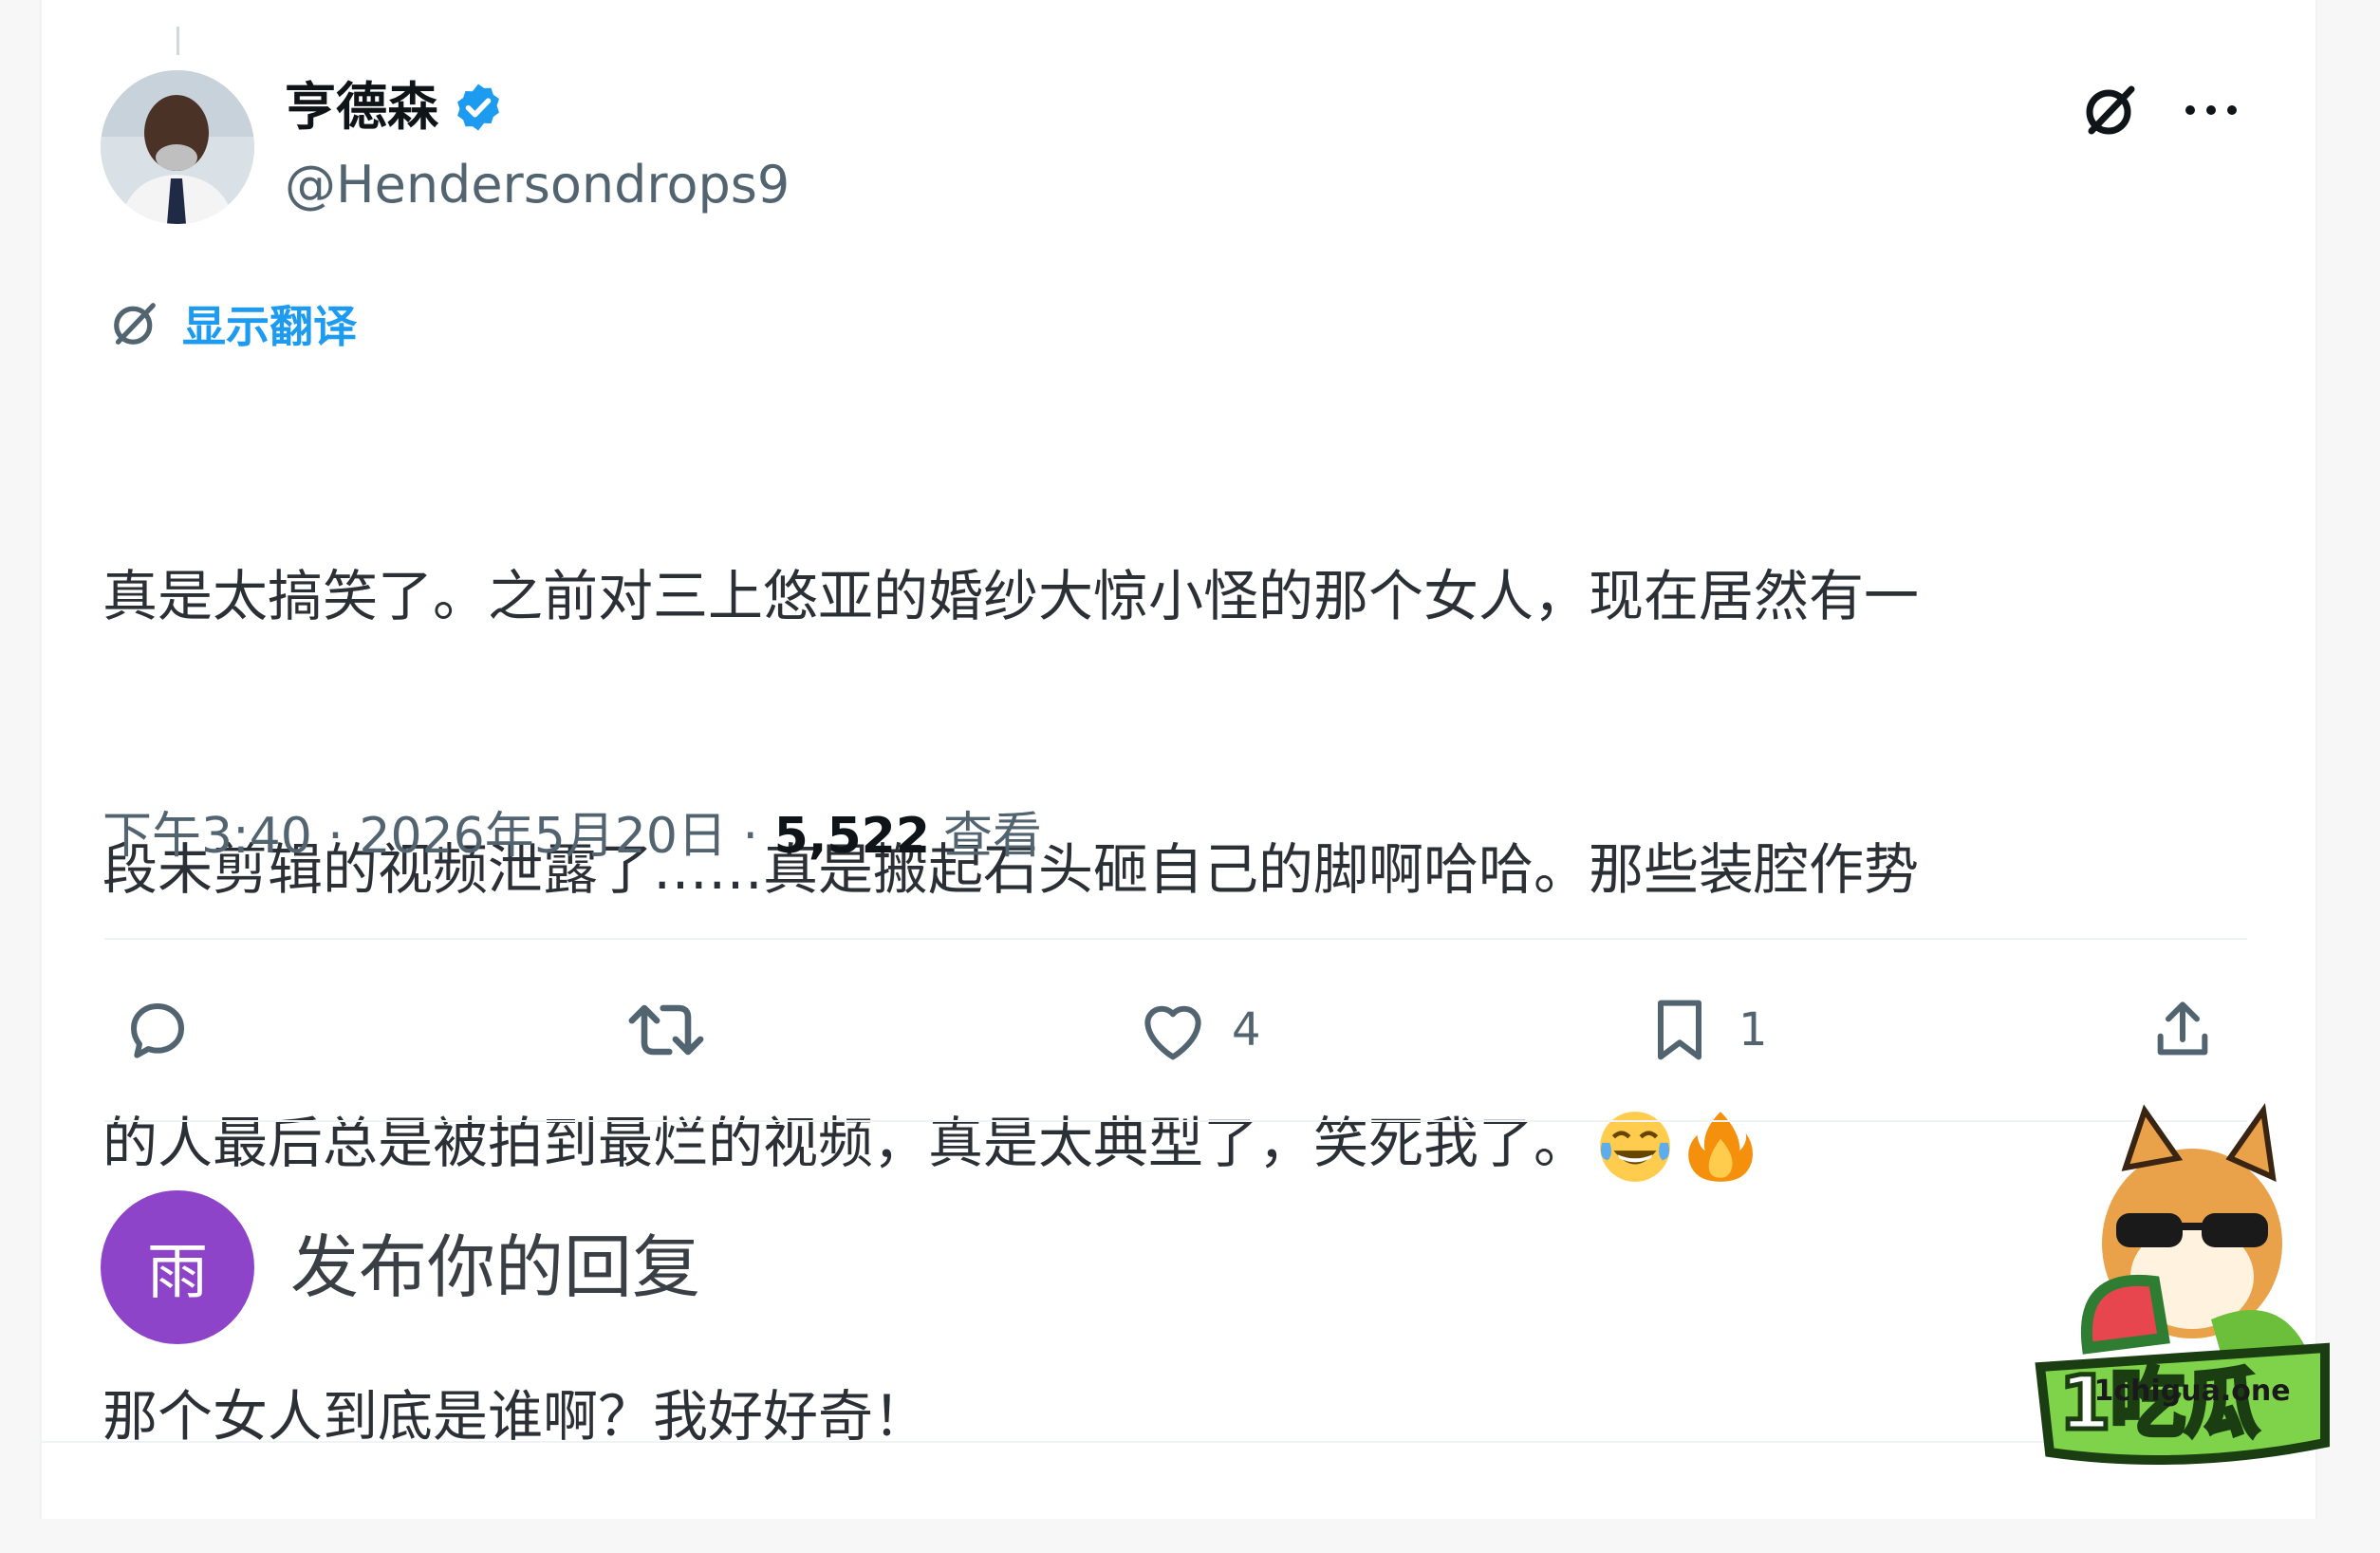  I want to click on author-handle: @Hendersondrops9, so click(538, 185).